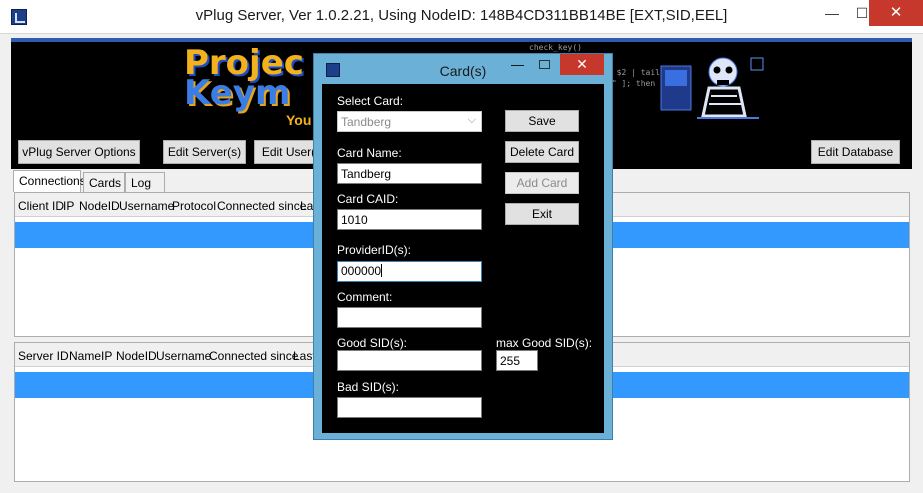 The width and height of the screenshot is (923, 493). What do you see at coordinates (288, 152) in the screenshot?
I see `edit-users-button: Edit User(` at bounding box center [288, 152].